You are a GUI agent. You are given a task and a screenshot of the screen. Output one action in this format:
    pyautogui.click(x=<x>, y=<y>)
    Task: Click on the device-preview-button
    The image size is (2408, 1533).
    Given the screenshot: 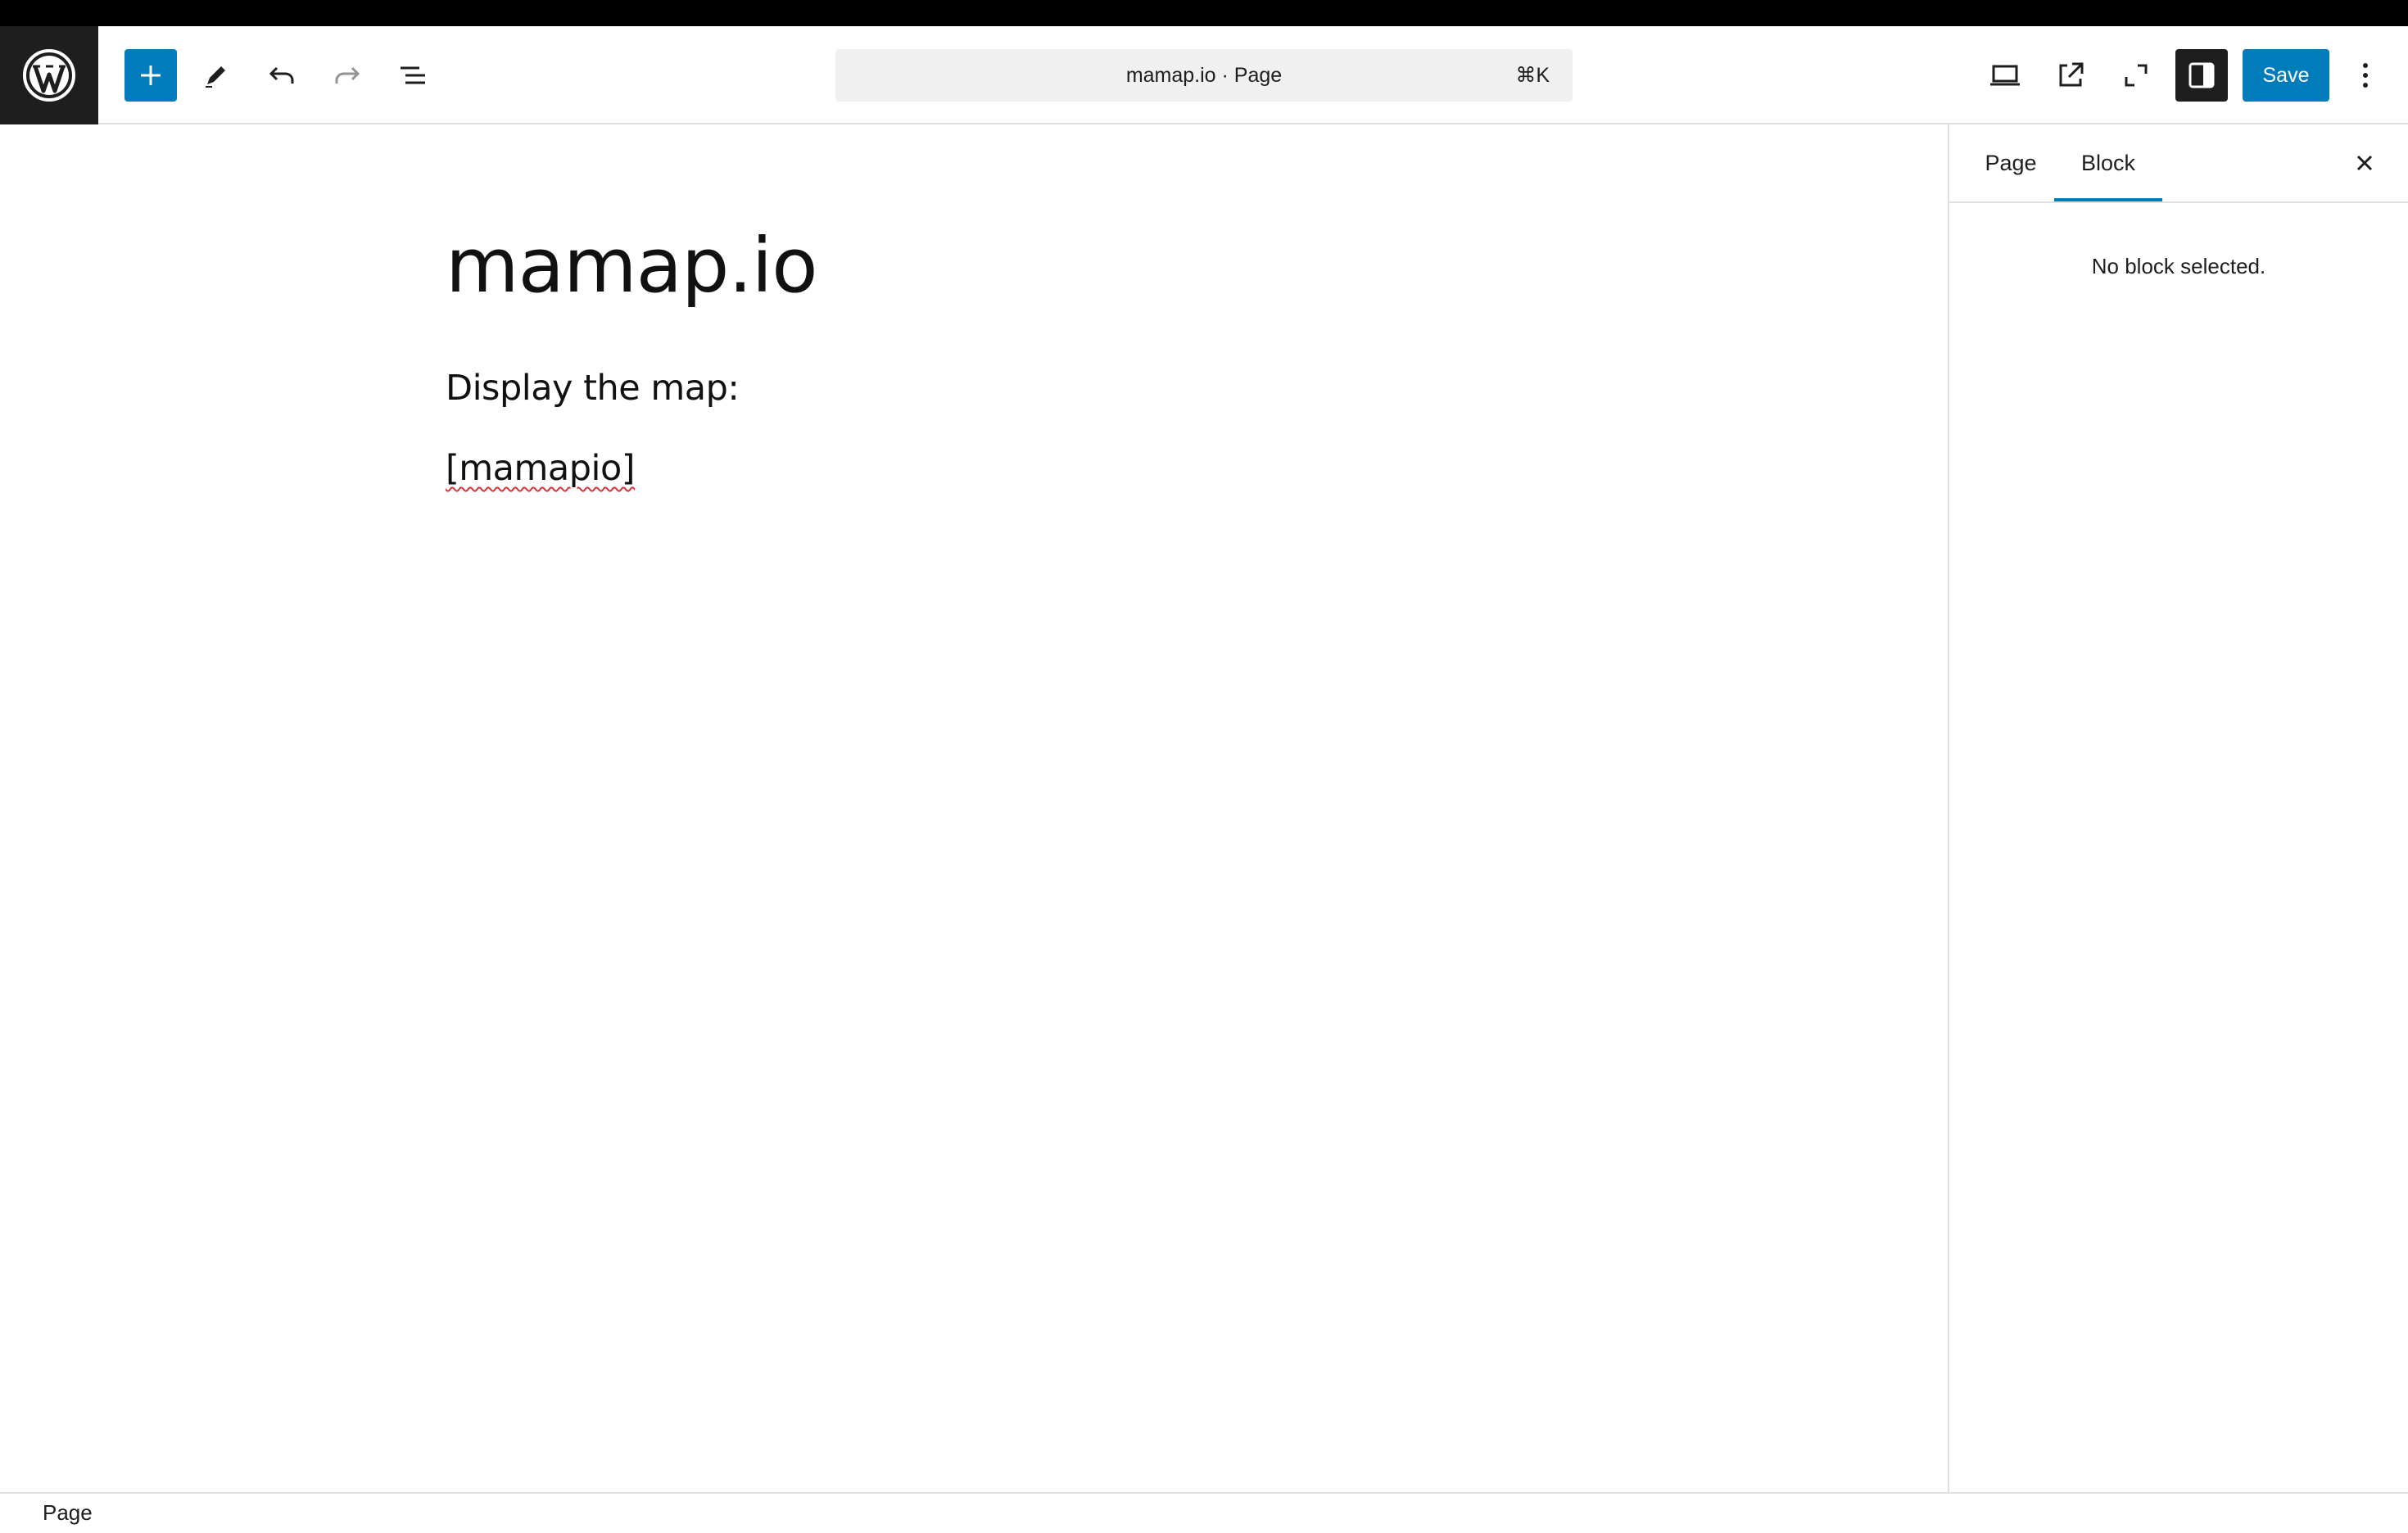 What is the action you would take?
    pyautogui.click(x=2005, y=75)
    